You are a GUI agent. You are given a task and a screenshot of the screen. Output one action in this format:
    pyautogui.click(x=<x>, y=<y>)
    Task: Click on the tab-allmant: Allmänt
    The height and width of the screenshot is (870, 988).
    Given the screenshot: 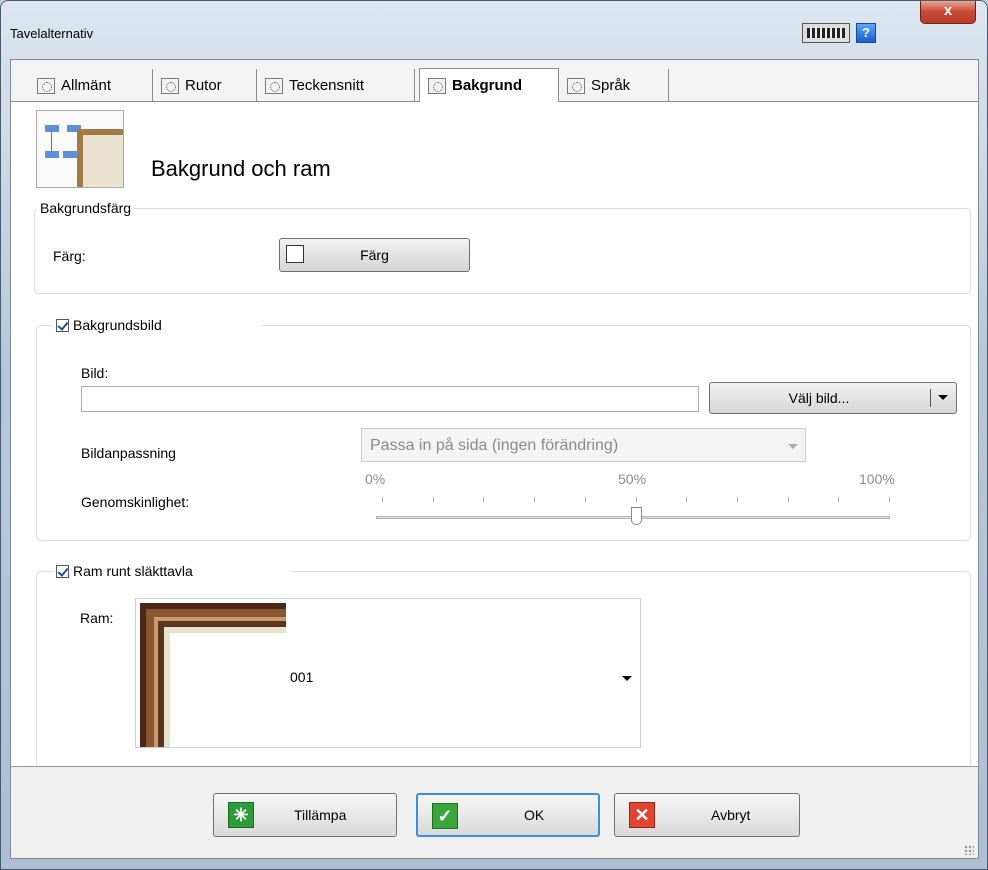 What is the action you would take?
    pyautogui.click(x=91, y=85)
    